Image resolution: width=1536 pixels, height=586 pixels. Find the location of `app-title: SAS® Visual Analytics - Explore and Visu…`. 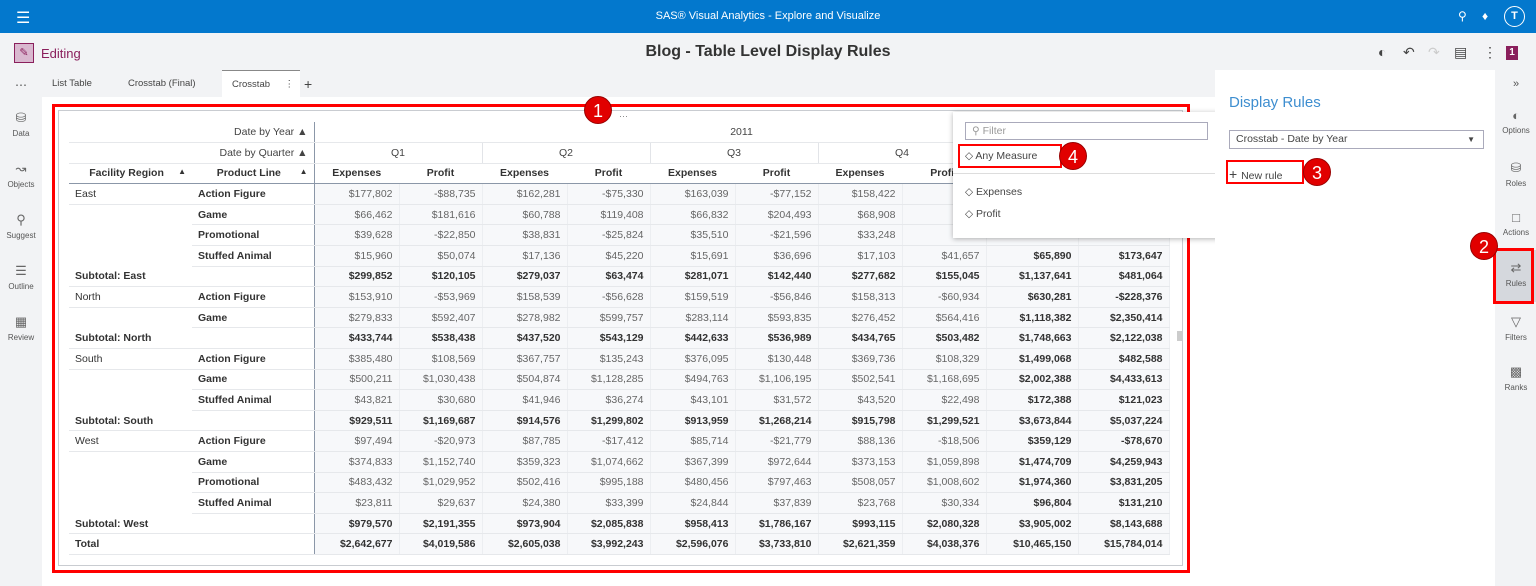

app-title: SAS® Visual Analytics - Explore and Visu… is located at coordinates (768, 16).